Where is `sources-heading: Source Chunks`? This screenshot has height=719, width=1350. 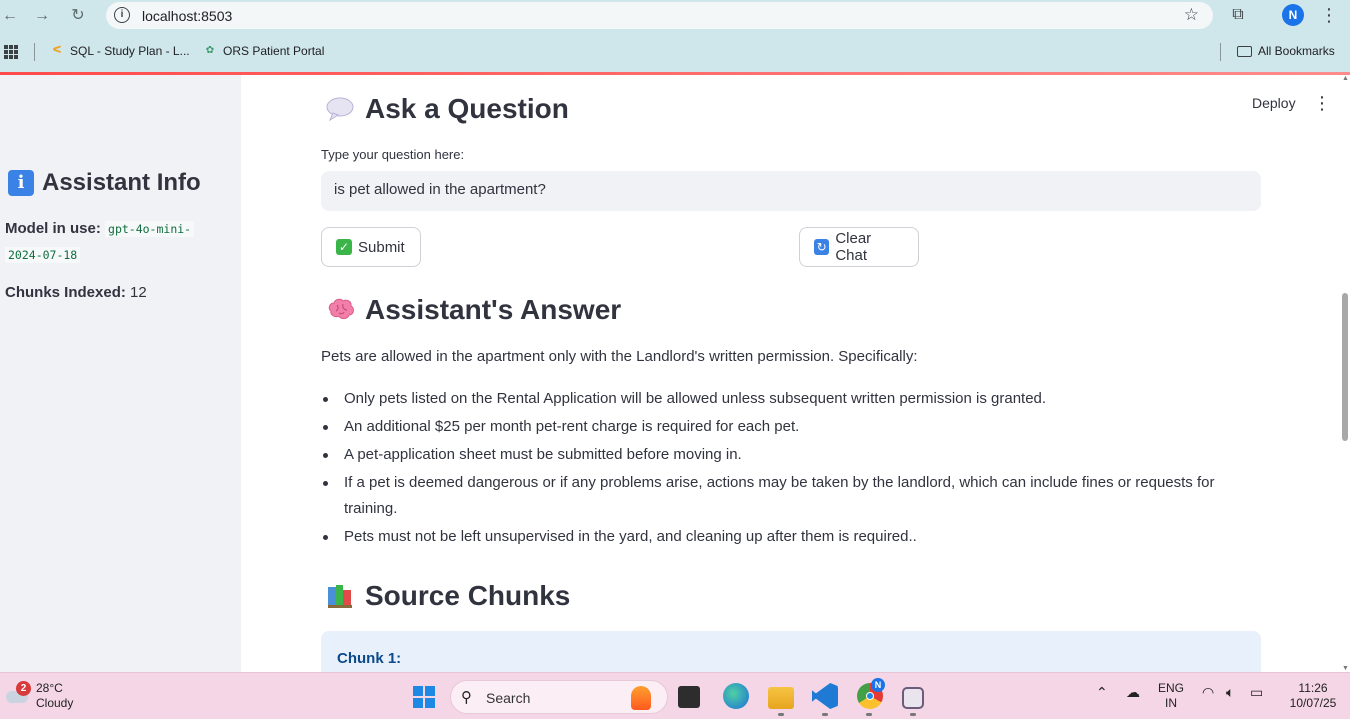 sources-heading: Source Chunks is located at coordinates (447, 596).